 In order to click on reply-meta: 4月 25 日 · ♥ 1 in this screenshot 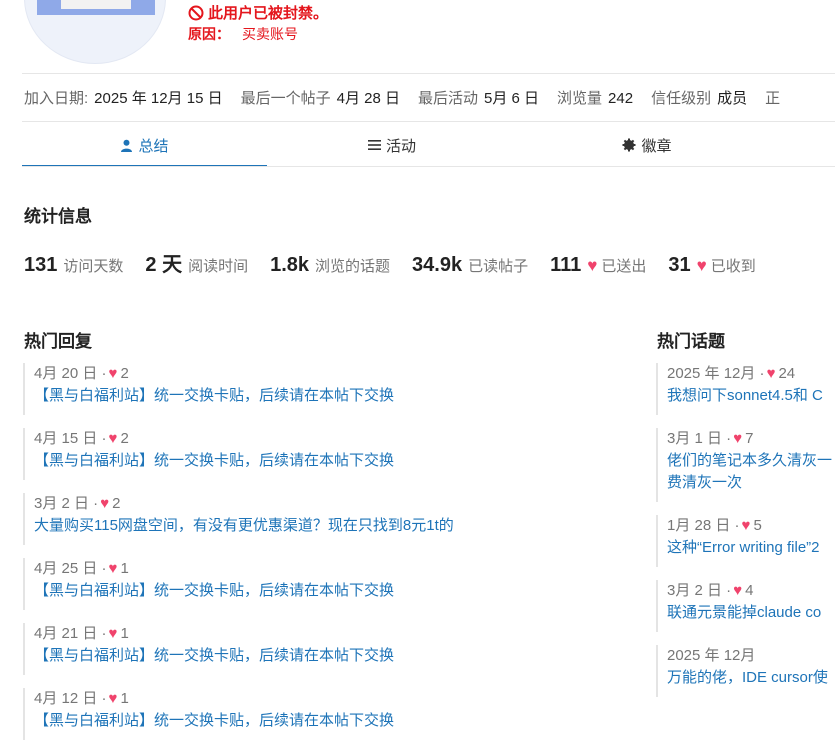, I will do `click(81, 568)`.